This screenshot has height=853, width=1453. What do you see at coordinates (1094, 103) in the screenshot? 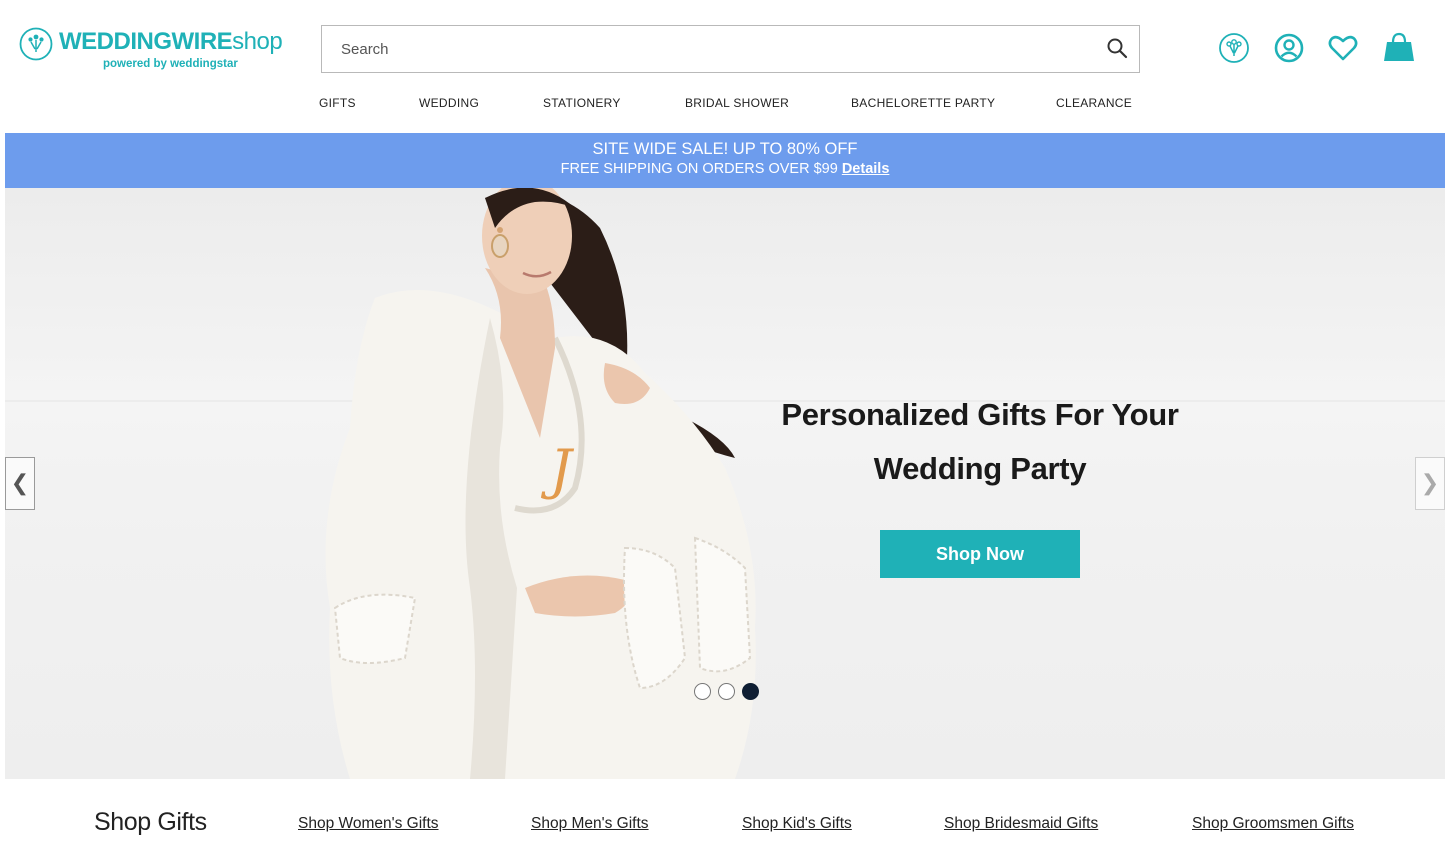
I see `nav-item-clearance: CLEARANCE` at bounding box center [1094, 103].